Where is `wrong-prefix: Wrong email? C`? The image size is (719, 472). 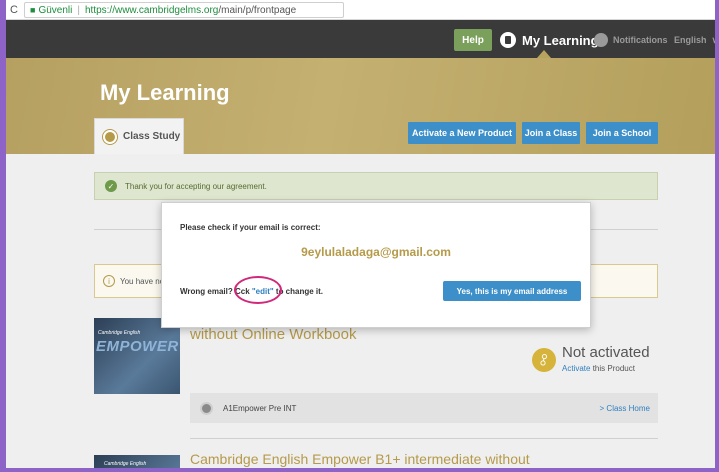 wrong-prefix: Wrong email? C is located at coordinates (210, 291).